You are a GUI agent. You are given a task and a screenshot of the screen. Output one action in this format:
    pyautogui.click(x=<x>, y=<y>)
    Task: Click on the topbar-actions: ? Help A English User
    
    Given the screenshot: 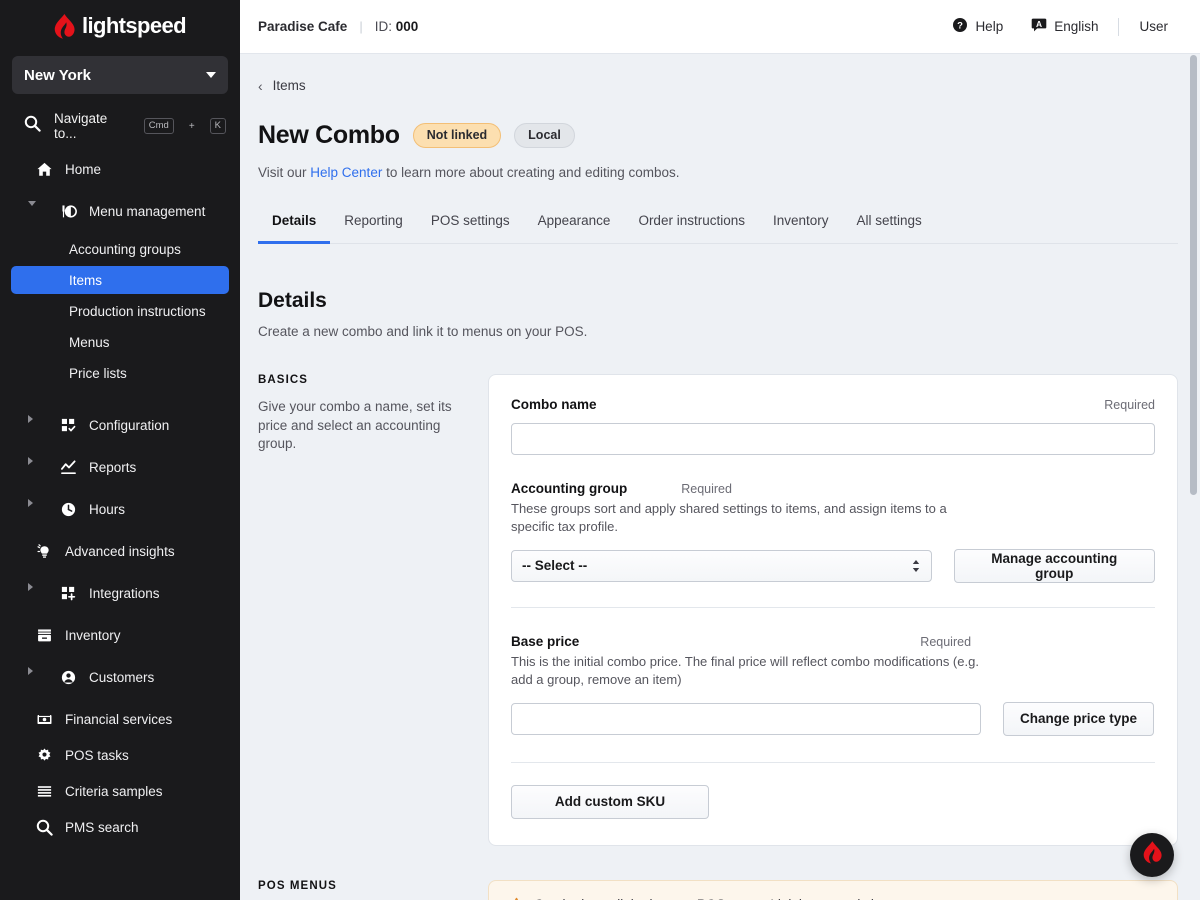 What is the action you would take?
    pyautogui.click(x=1060, y=26)
    